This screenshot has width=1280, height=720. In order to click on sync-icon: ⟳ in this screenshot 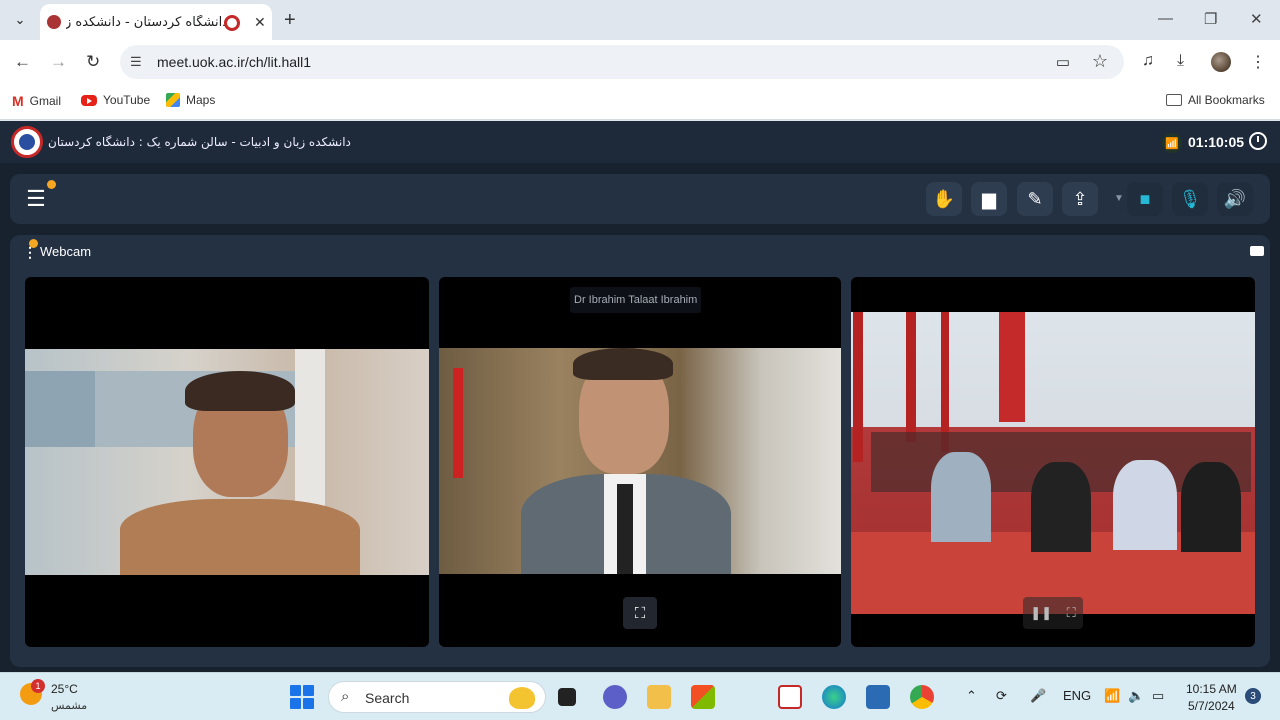, I will do `click(1001, 696)`.